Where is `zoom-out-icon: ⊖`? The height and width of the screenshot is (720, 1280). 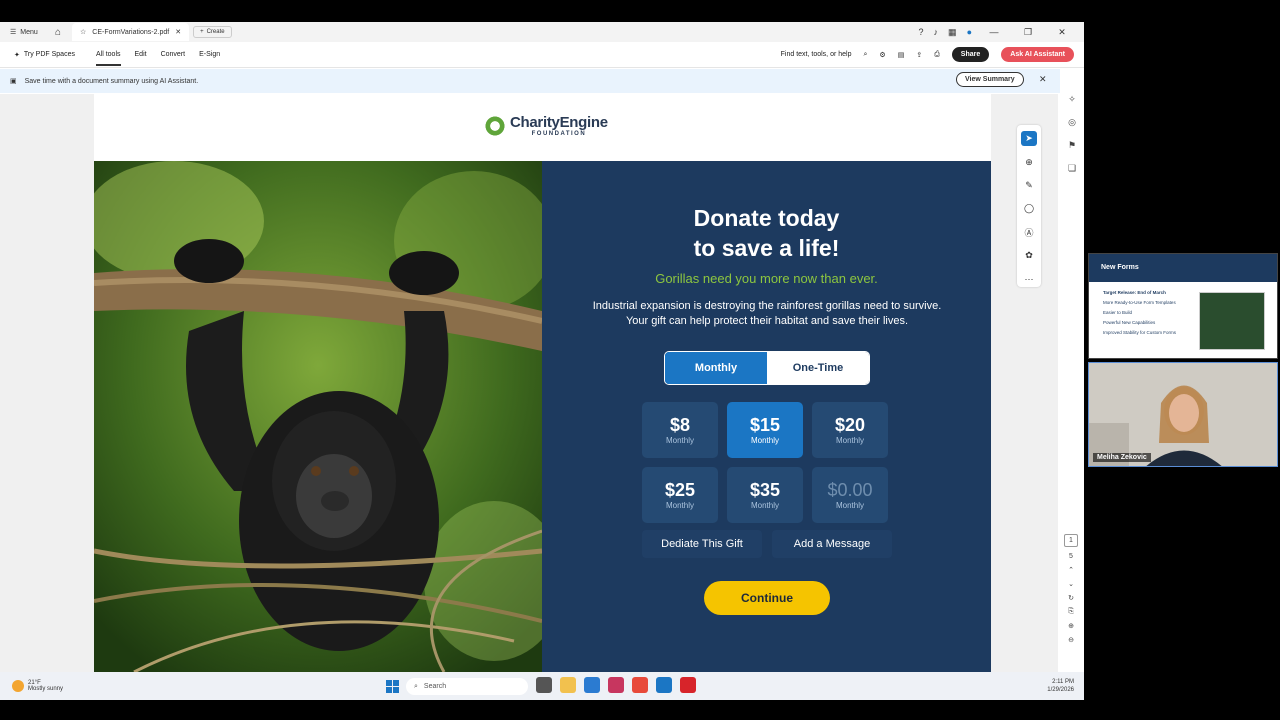 zoom-out-icon: ⊖ is located at coordinates (1071, 640).